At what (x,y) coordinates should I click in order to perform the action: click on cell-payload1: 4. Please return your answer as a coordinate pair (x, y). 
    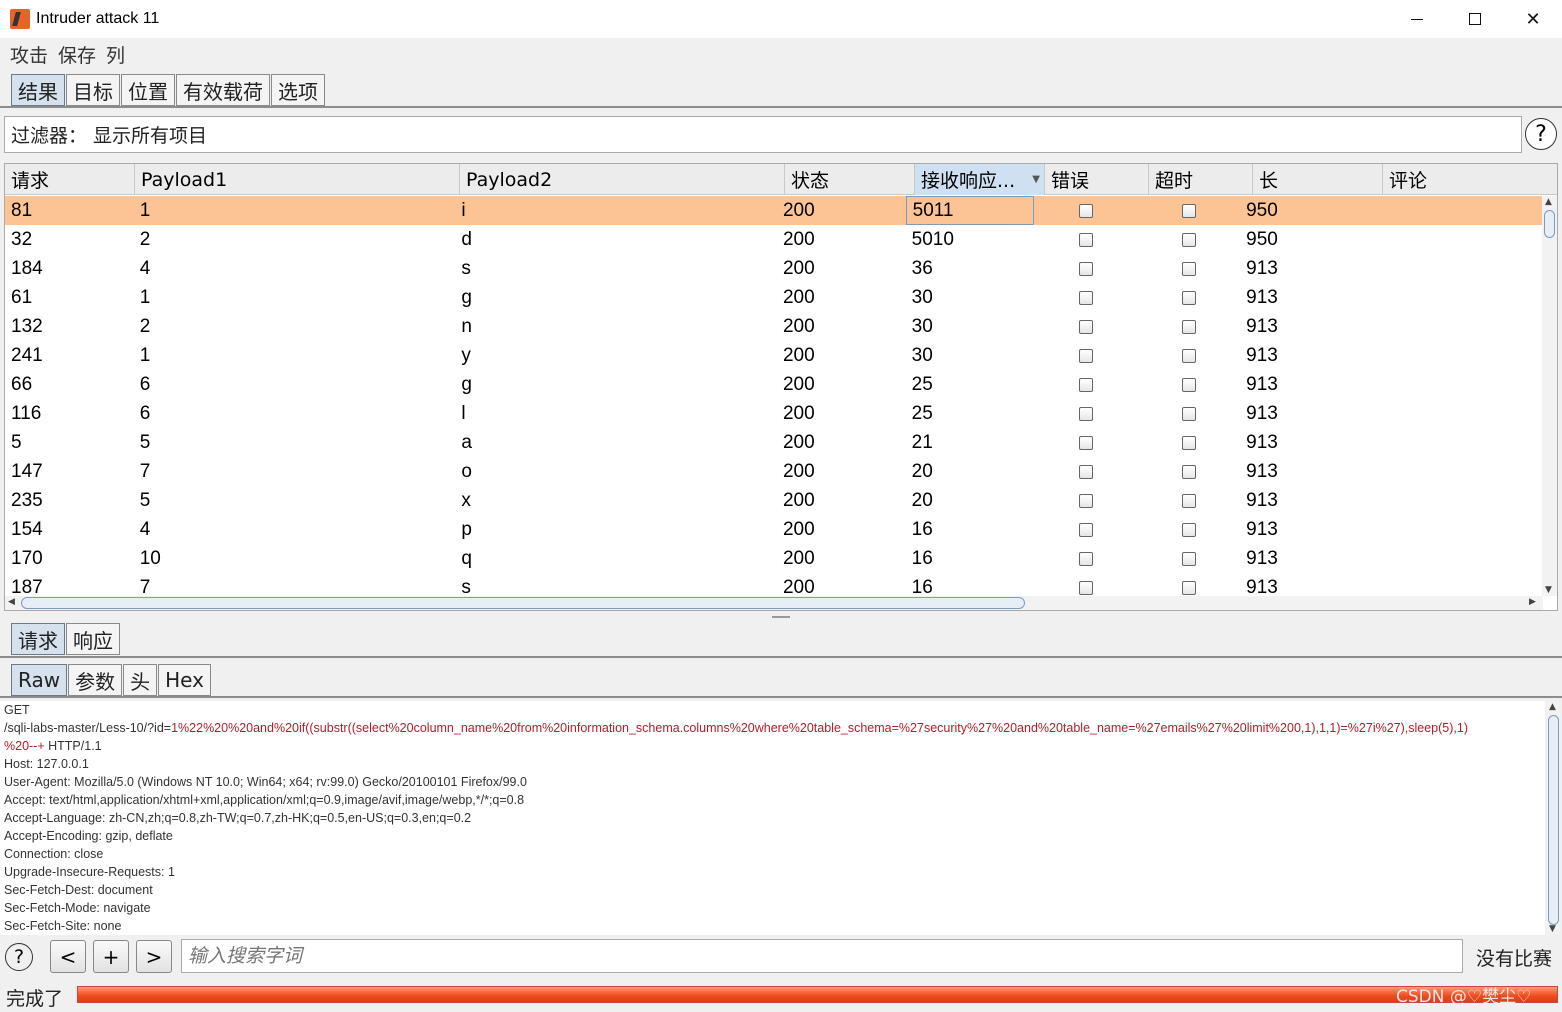
    Looking at the image, I should click on (145, 268).